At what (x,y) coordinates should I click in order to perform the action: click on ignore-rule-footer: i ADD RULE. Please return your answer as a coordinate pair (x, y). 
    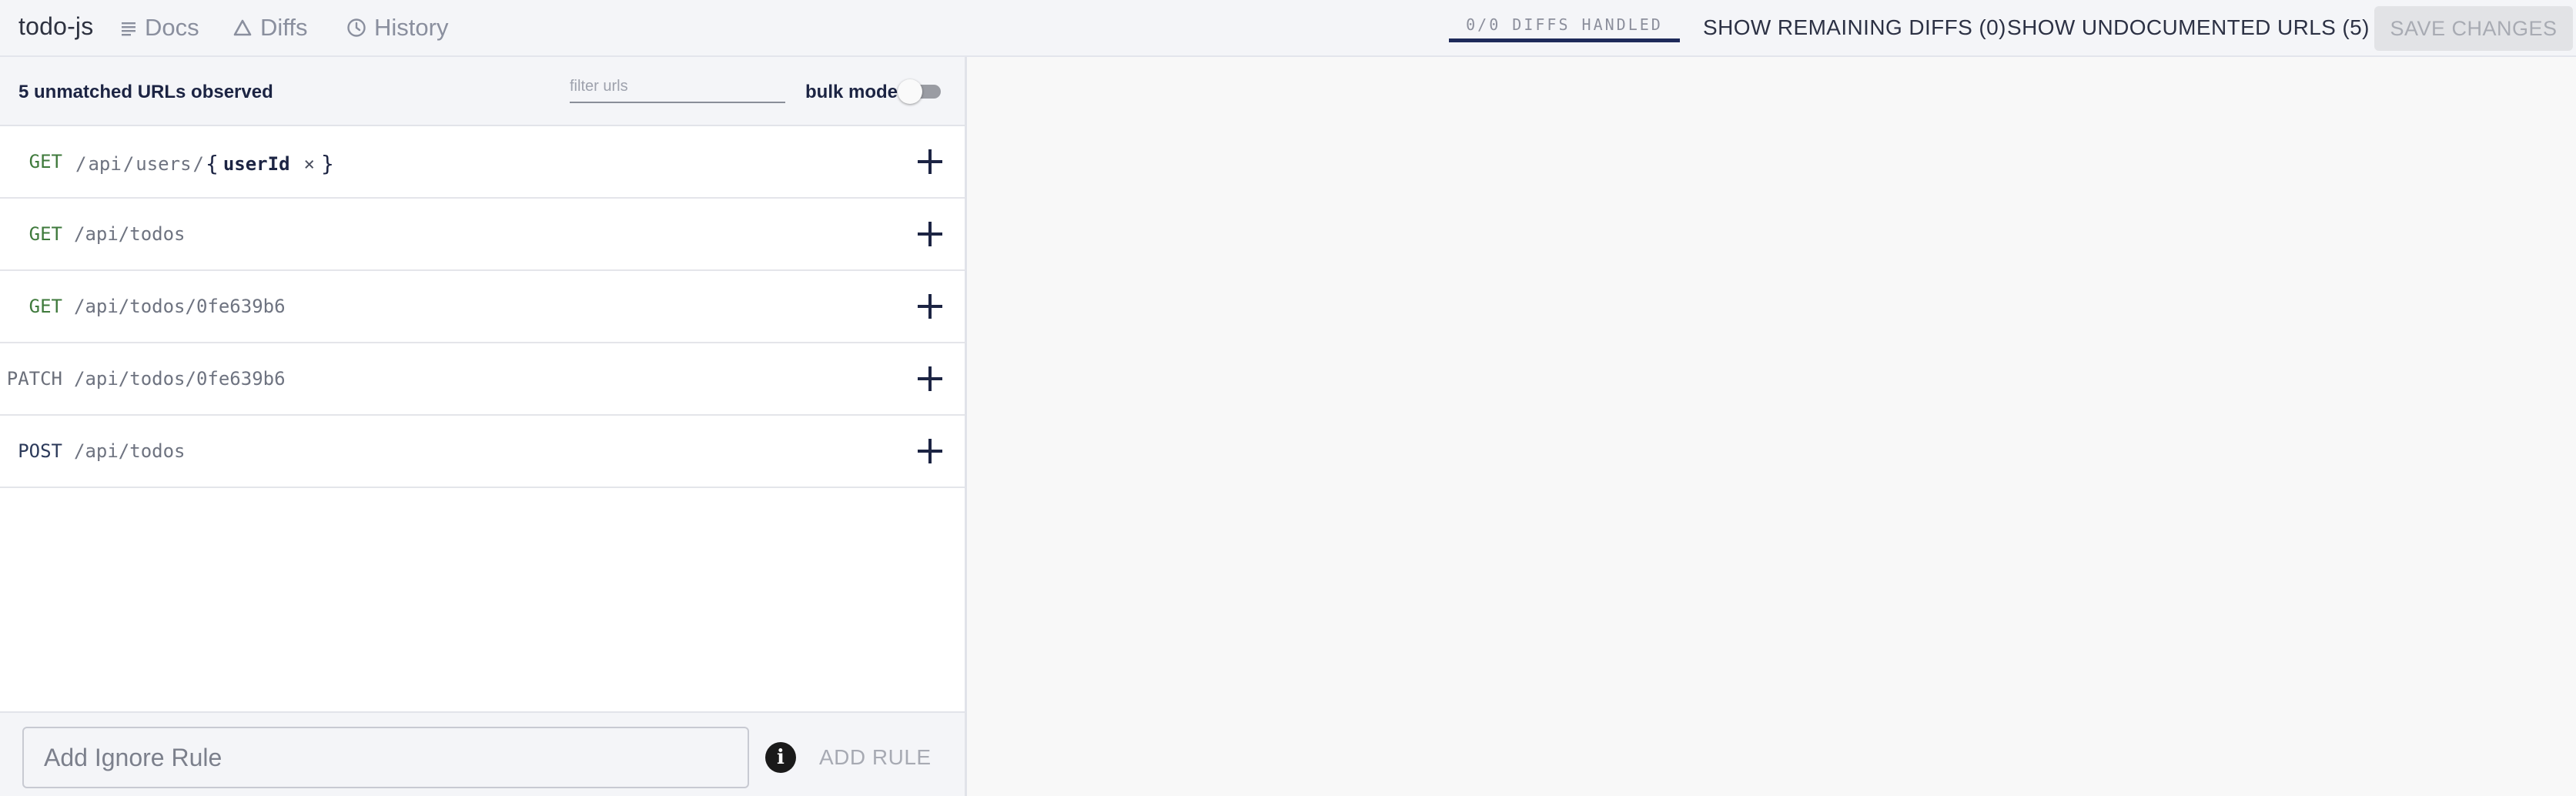
    Looking at the image, I should click on (482, 753).